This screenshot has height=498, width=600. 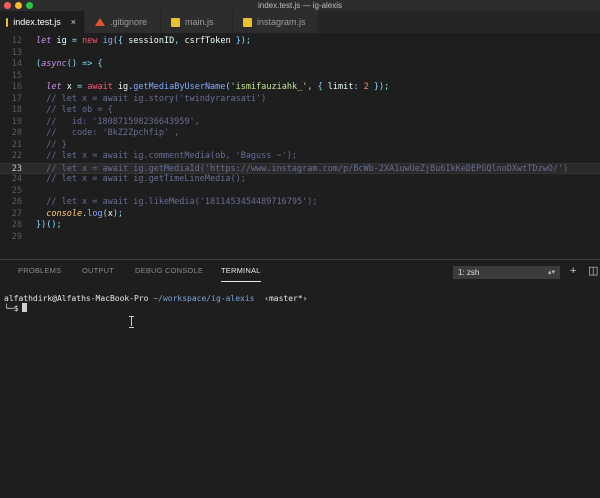 What do you see at coordinates (79, 64) in the screenshot?
I see `code-token: () =>` at bounding box center [79, 64].